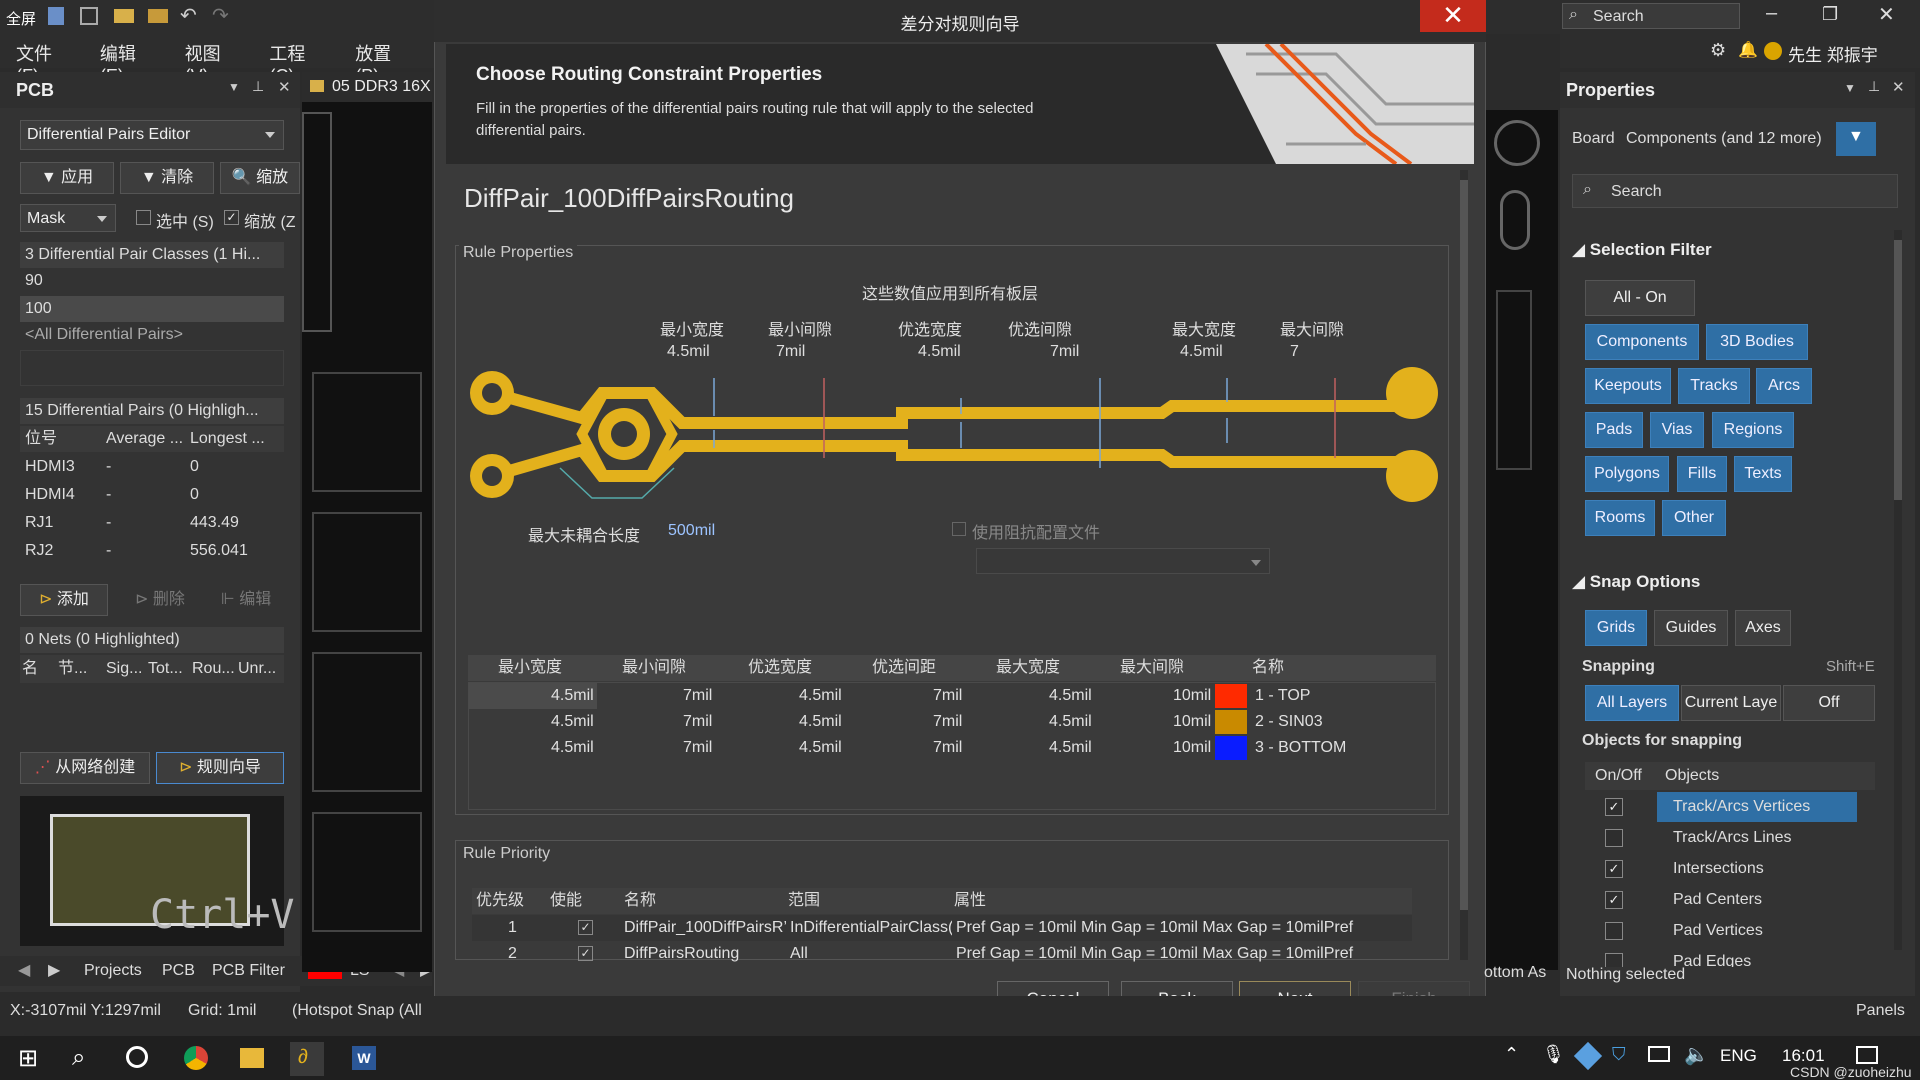 The image size is (1920, 1080). What do you see at coordinates (178, 971) in the screenshot?
I see `tab-pcb: PCB` at bounding box center [178, 971].